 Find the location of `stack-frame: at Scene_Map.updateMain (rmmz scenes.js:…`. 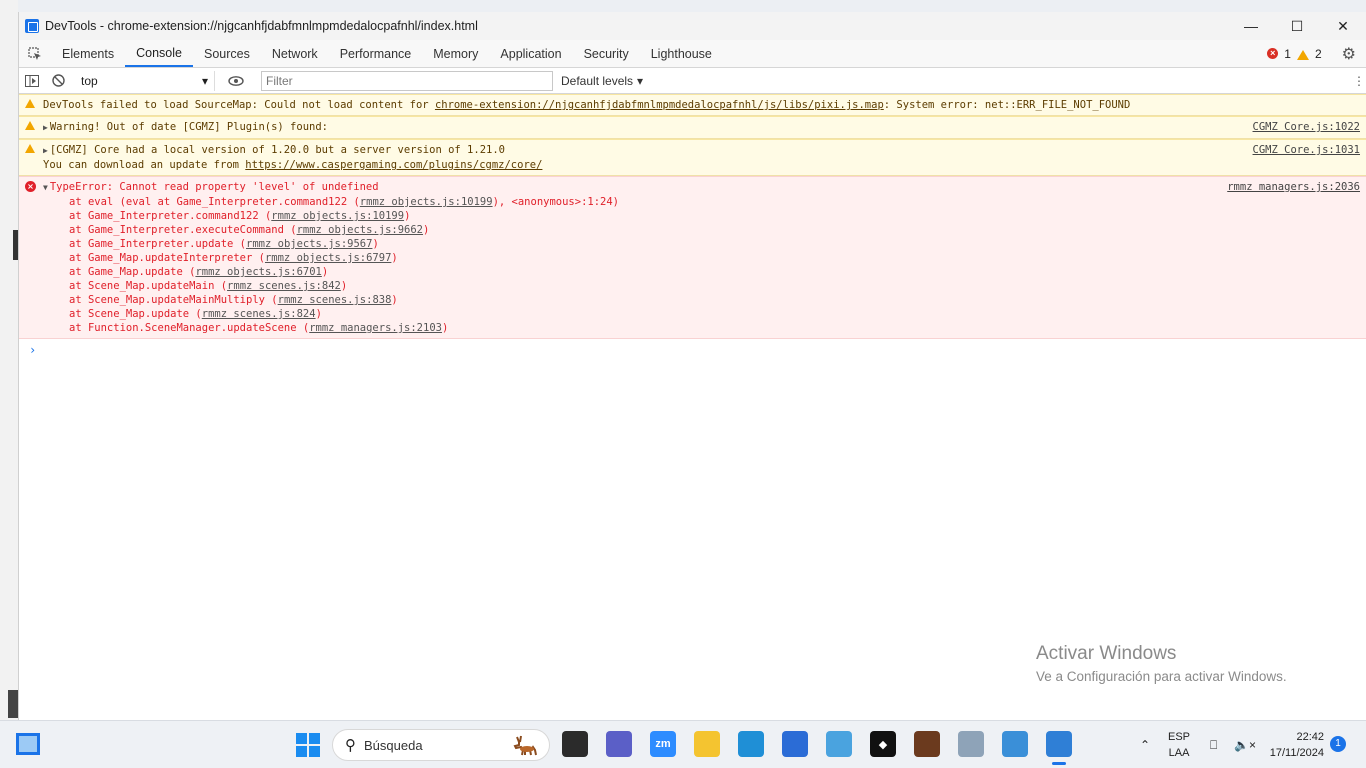

stack-frame: at Scene_Map.updateMain (rmmz scenes.js:… is located at coordinates (701, 286).